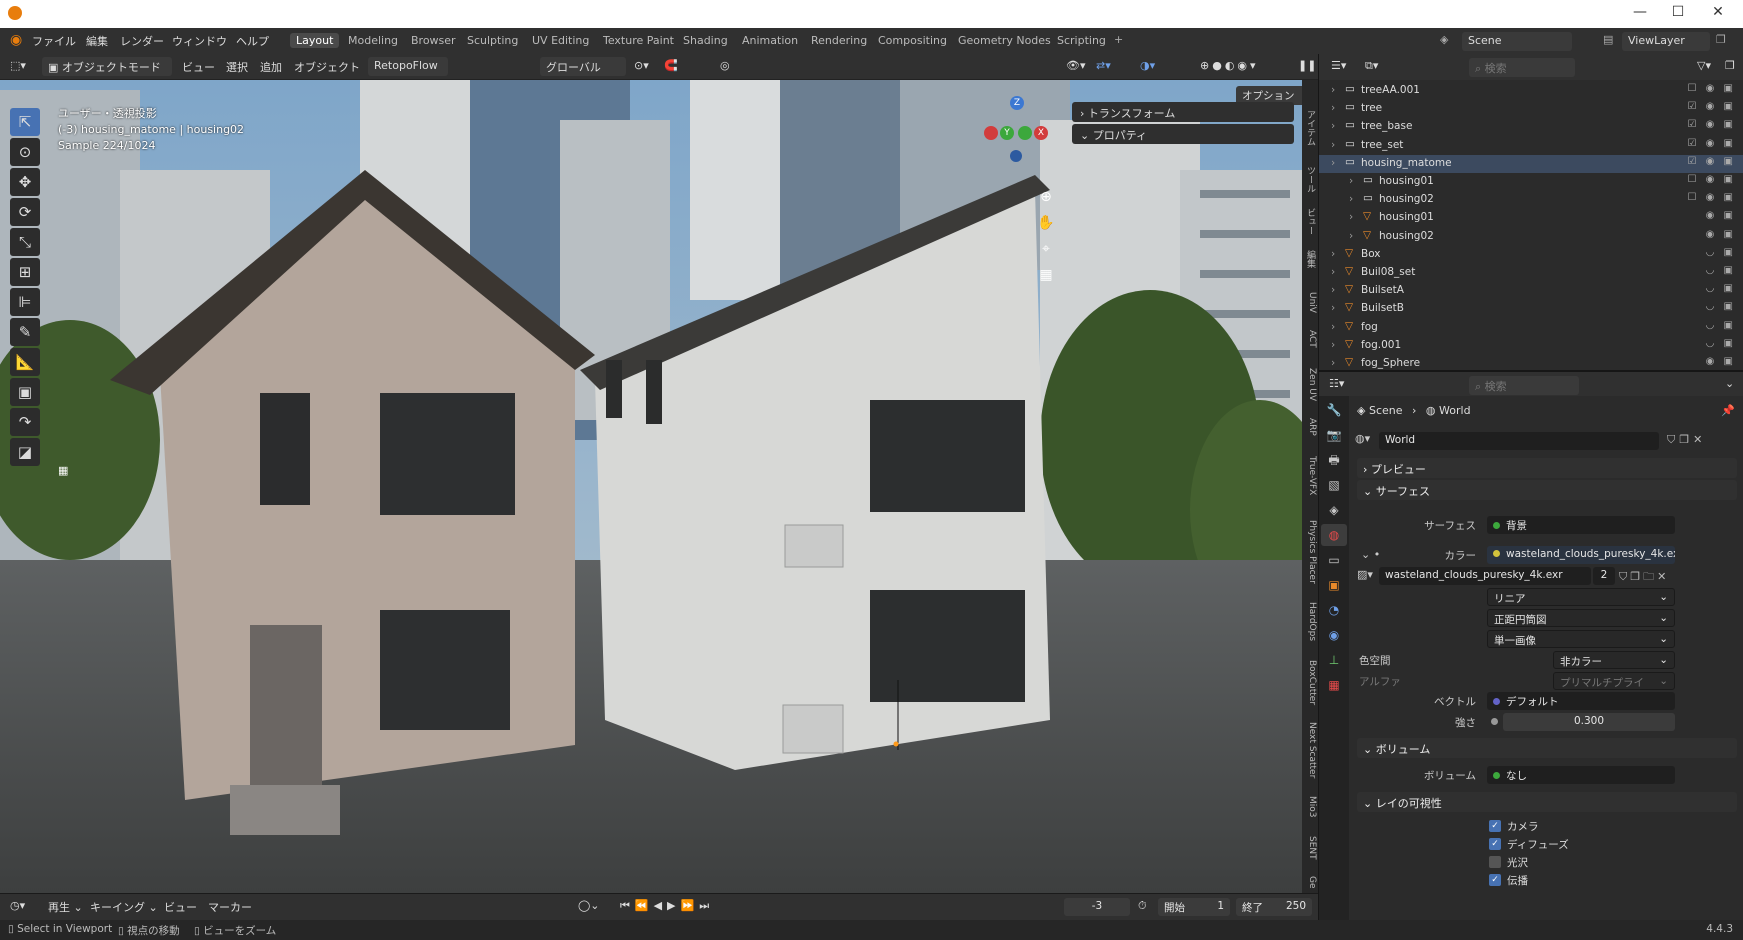 The height and width of the screenshot is (940, 1743). I want to click on tab-ge: Ge, so click(1310, 882).